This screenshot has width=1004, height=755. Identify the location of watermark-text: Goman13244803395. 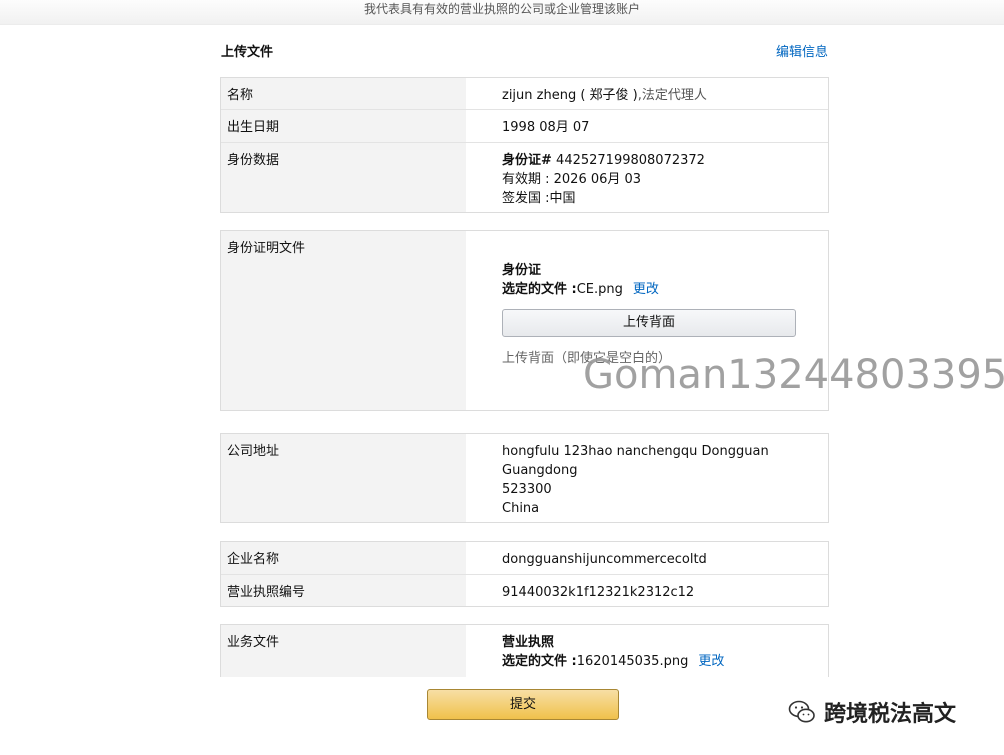
(793, 375).